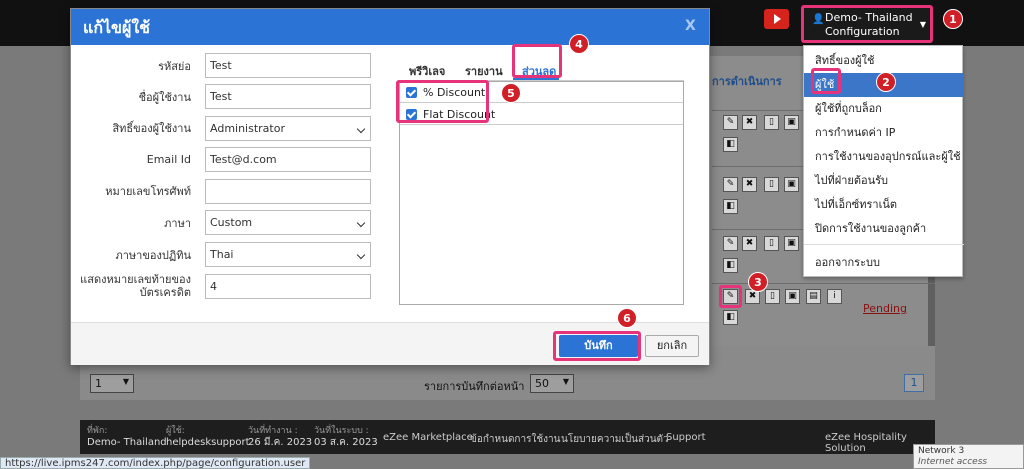 The image size is (1024, 469). I want to click on modal-title: แก้ไขผู้ใช้, so click(117, 27).